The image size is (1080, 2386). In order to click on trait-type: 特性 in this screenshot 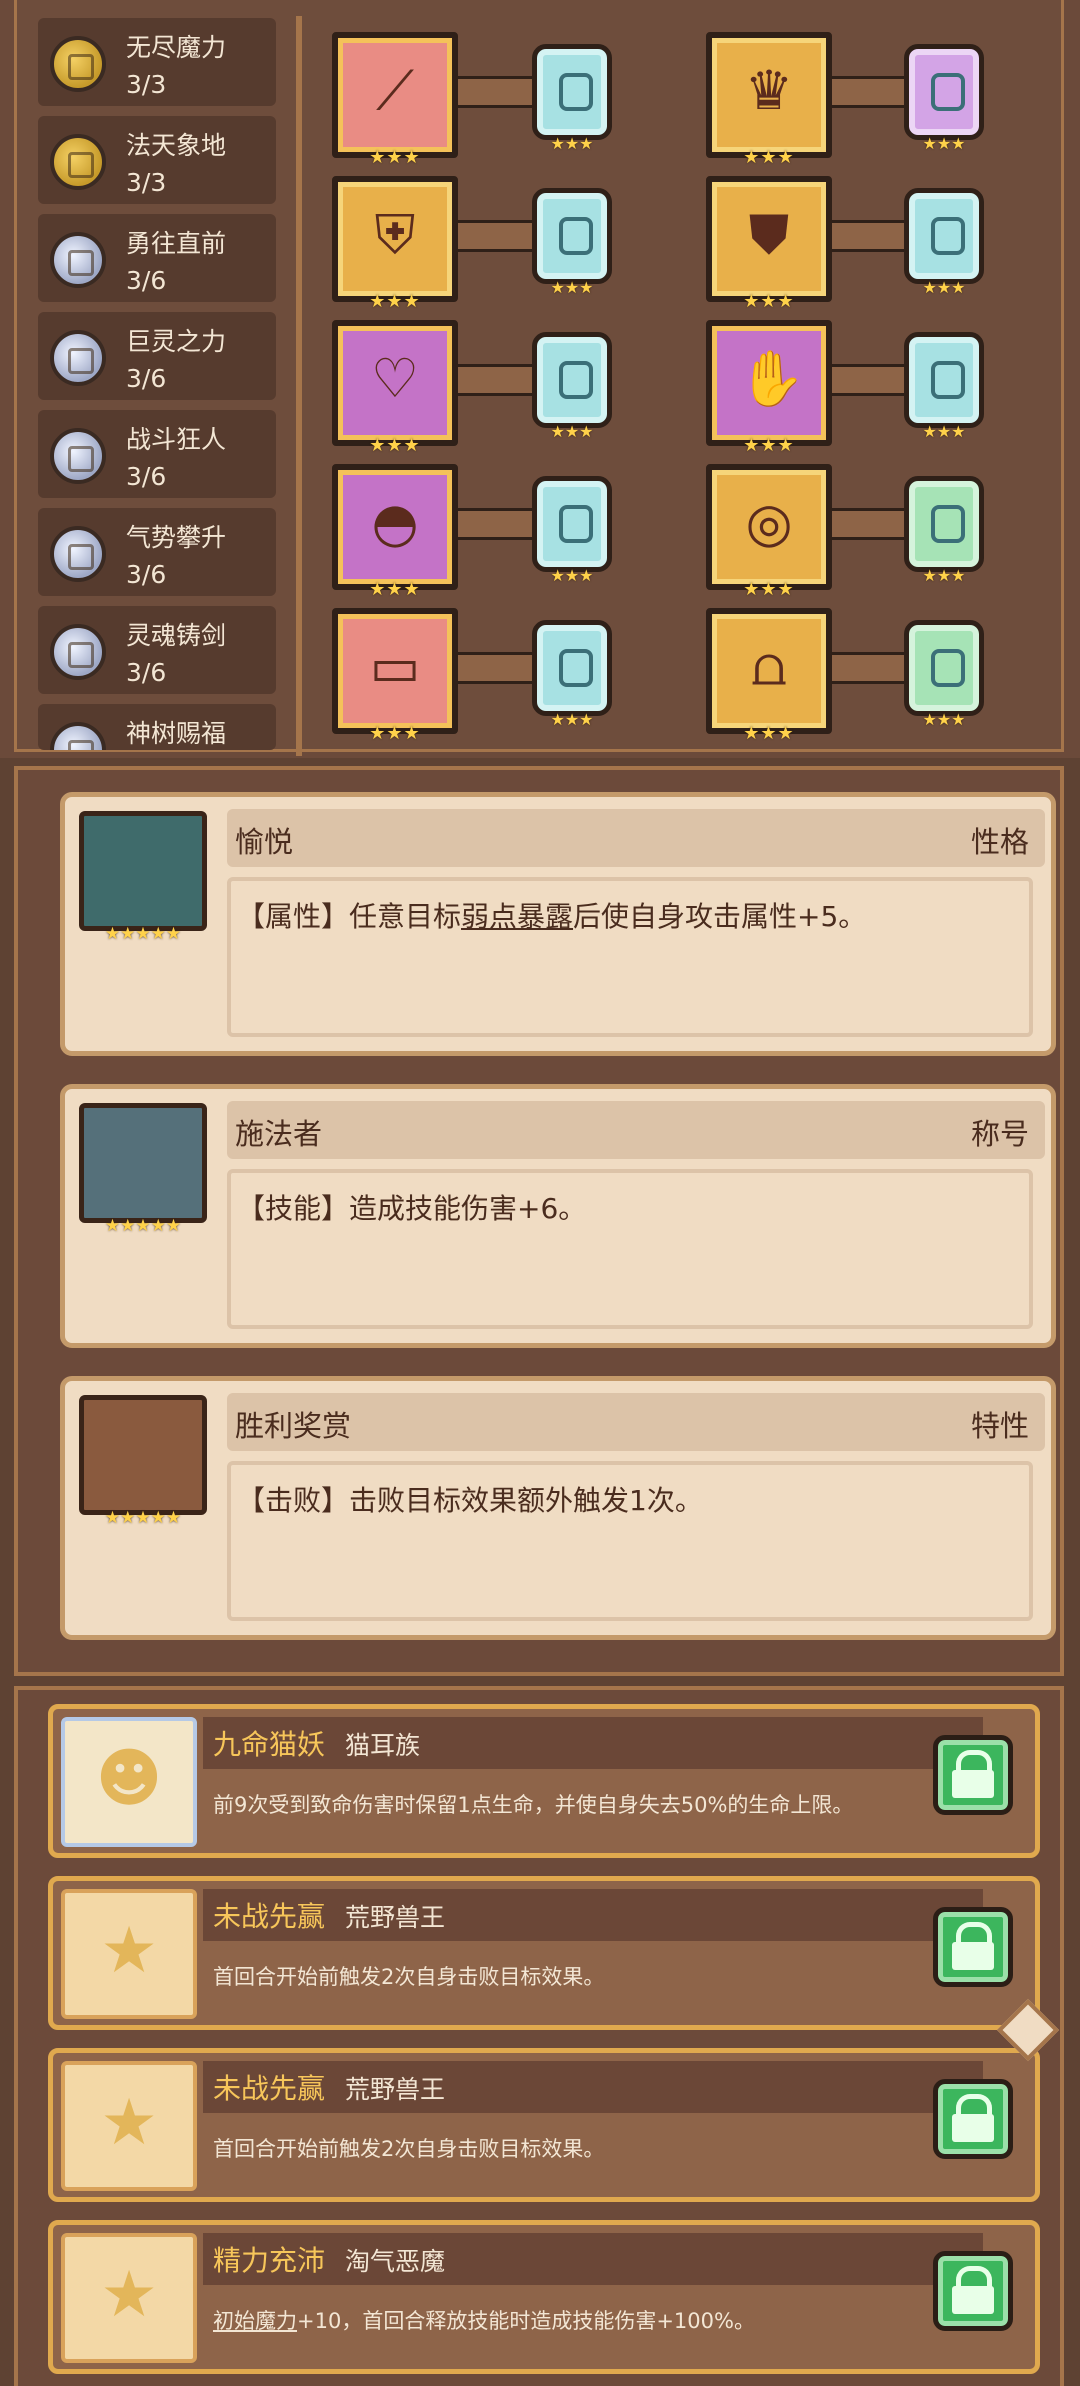, I will do `click(999, 1426)`.